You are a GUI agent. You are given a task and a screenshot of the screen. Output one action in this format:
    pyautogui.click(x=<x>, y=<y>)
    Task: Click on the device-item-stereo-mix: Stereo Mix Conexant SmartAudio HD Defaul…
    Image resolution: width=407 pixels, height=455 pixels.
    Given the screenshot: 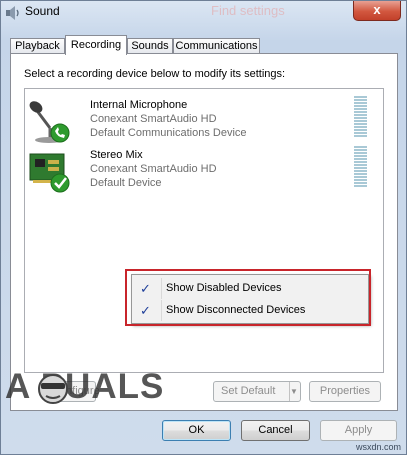 What is the action you would take?
    pyautogui.click(x=204, y=169)
    